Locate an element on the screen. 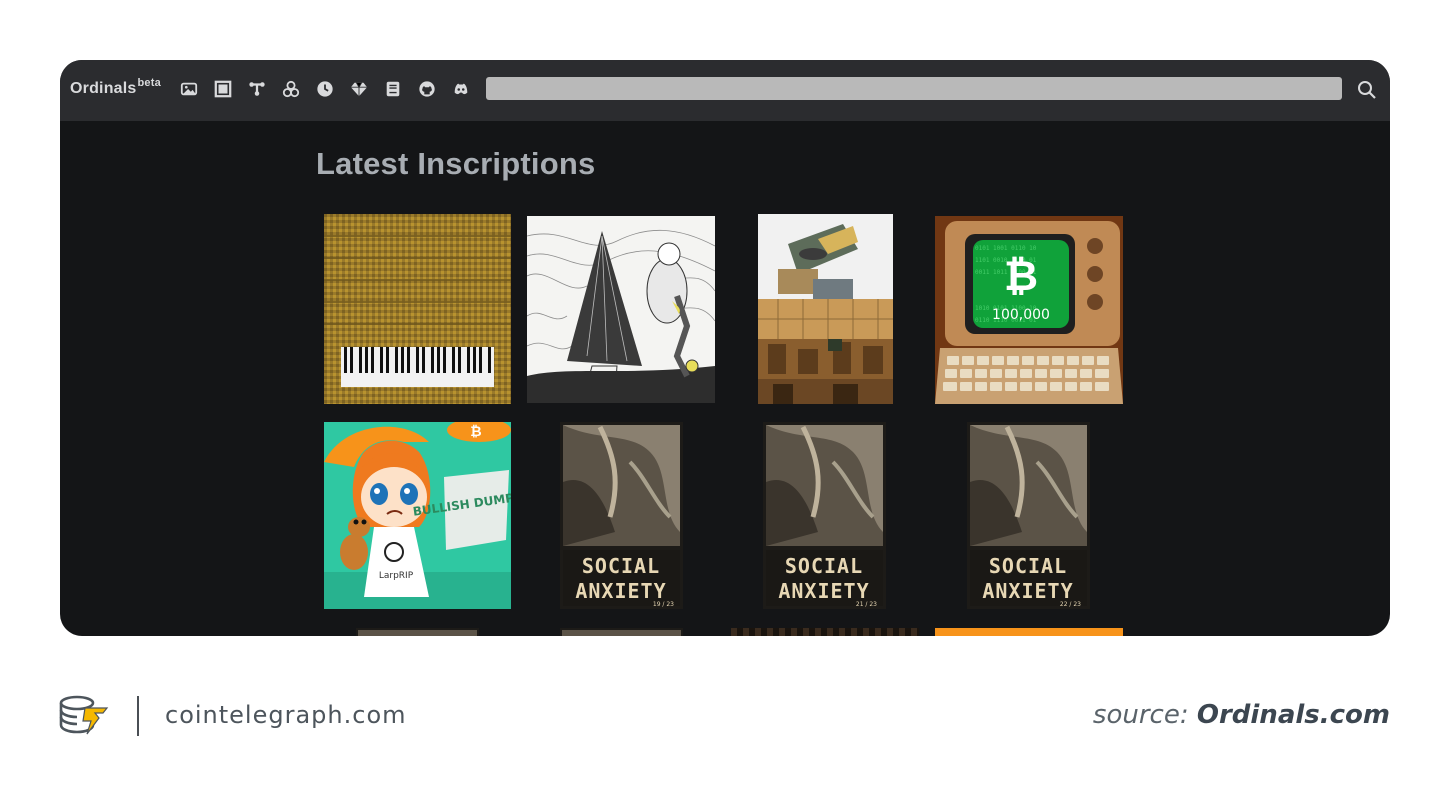  source-name: Ordinals.com is located at coordinates (1293, 715).